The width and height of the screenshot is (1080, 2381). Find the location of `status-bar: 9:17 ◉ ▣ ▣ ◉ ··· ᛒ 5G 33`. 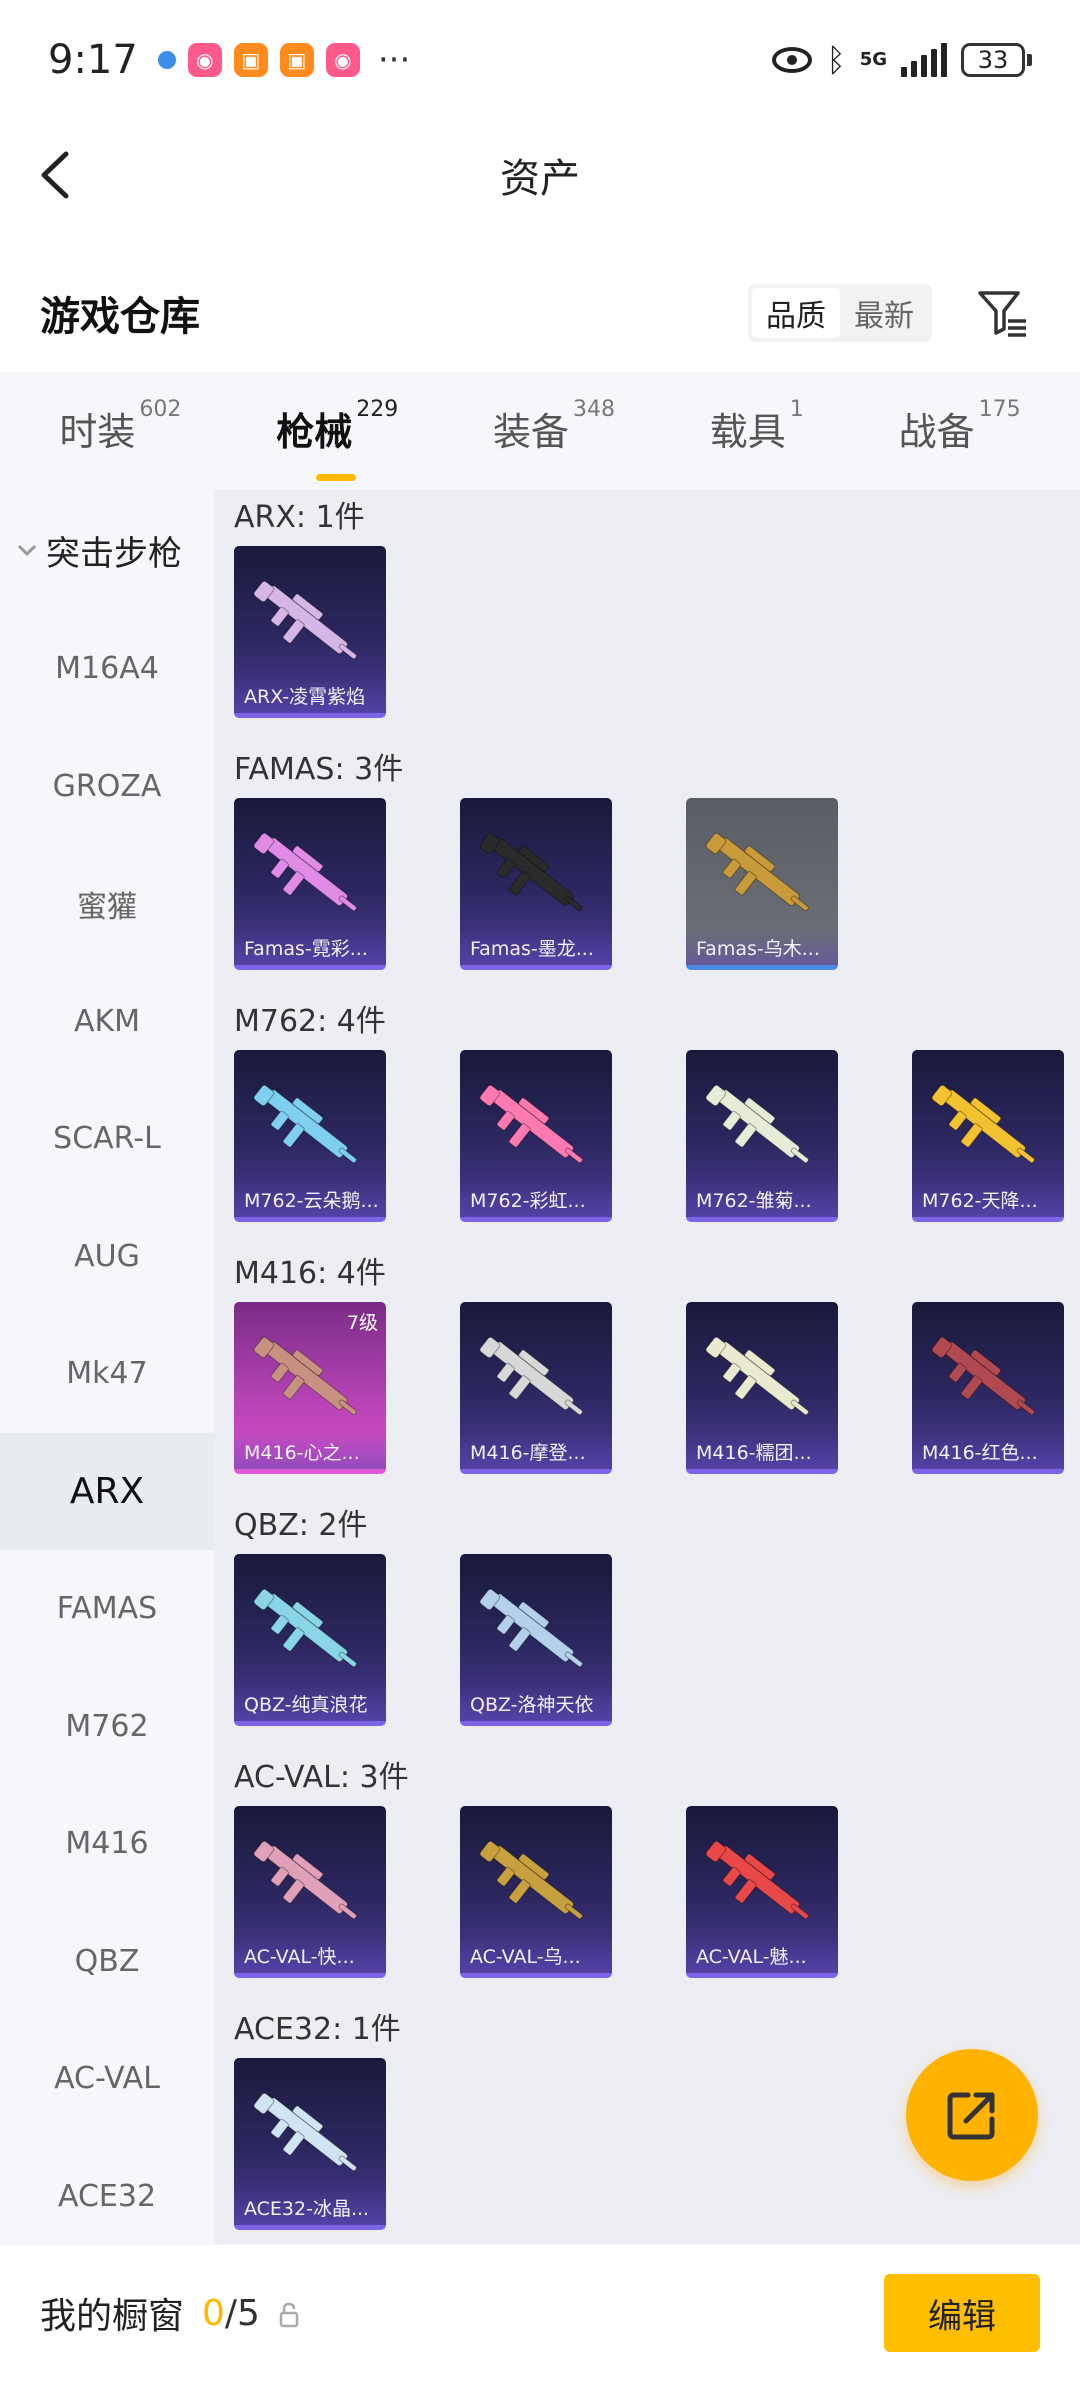

status-bar: 9:17 ◉ ▣ ▣ ◉ ··· ᛒ 5G 33 is located at coordinates (540, 60).